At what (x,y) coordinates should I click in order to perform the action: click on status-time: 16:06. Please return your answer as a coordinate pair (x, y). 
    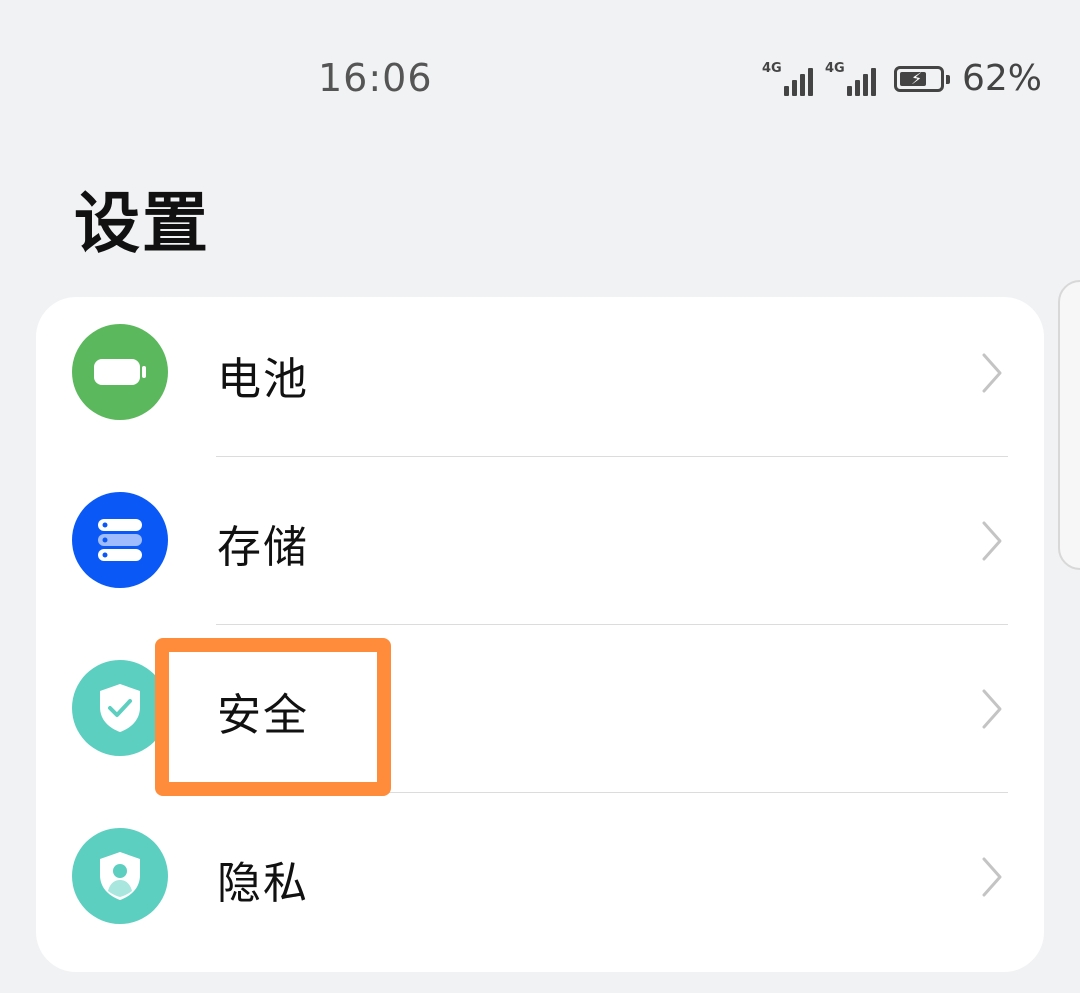
    Looking at the image, I should click on (375, 78).